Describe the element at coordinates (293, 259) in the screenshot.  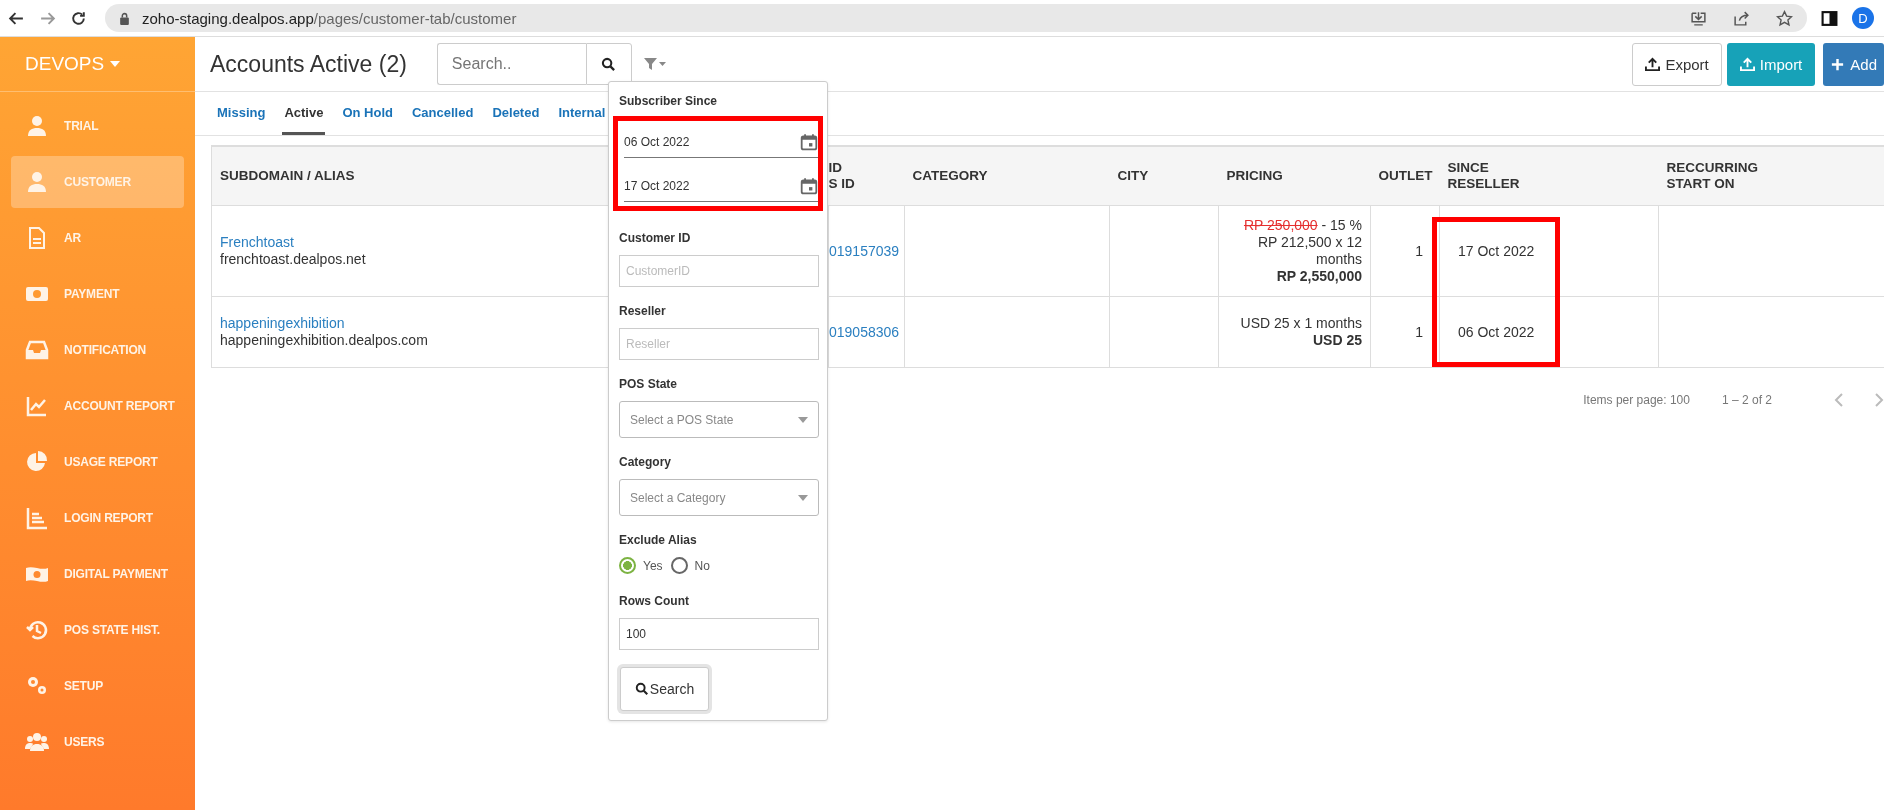
I see `subdomain-text: frenchtoast.dealpos.net` at that location.